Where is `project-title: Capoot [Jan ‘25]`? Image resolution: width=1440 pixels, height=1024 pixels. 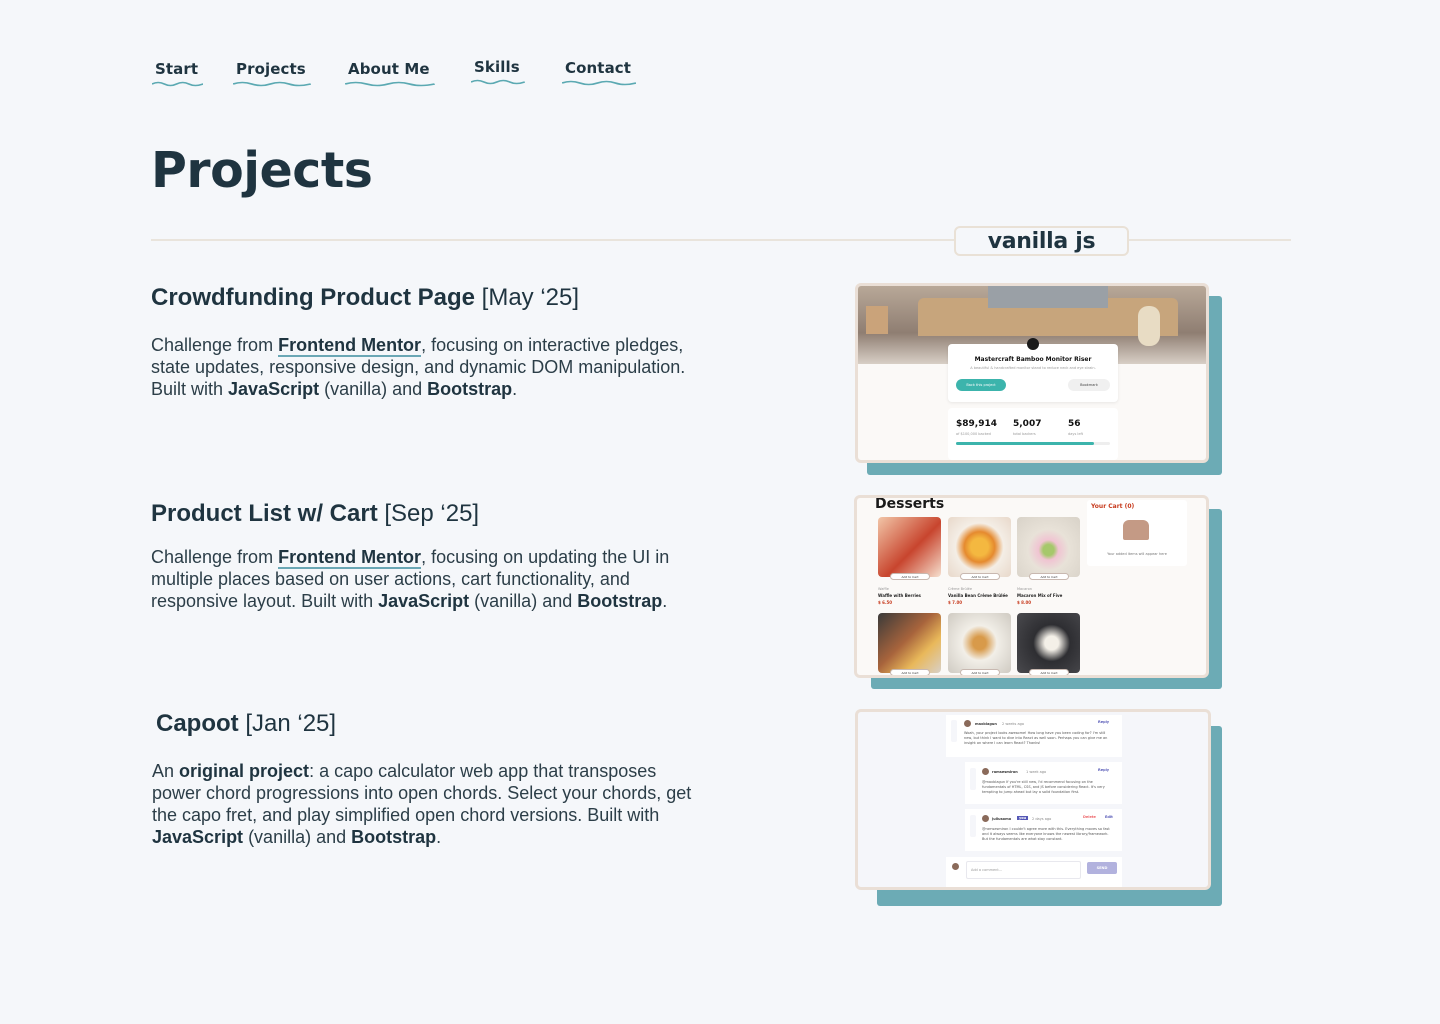
project-title: Capoot [Jan ‘25] is located at coordinates (246, 723).